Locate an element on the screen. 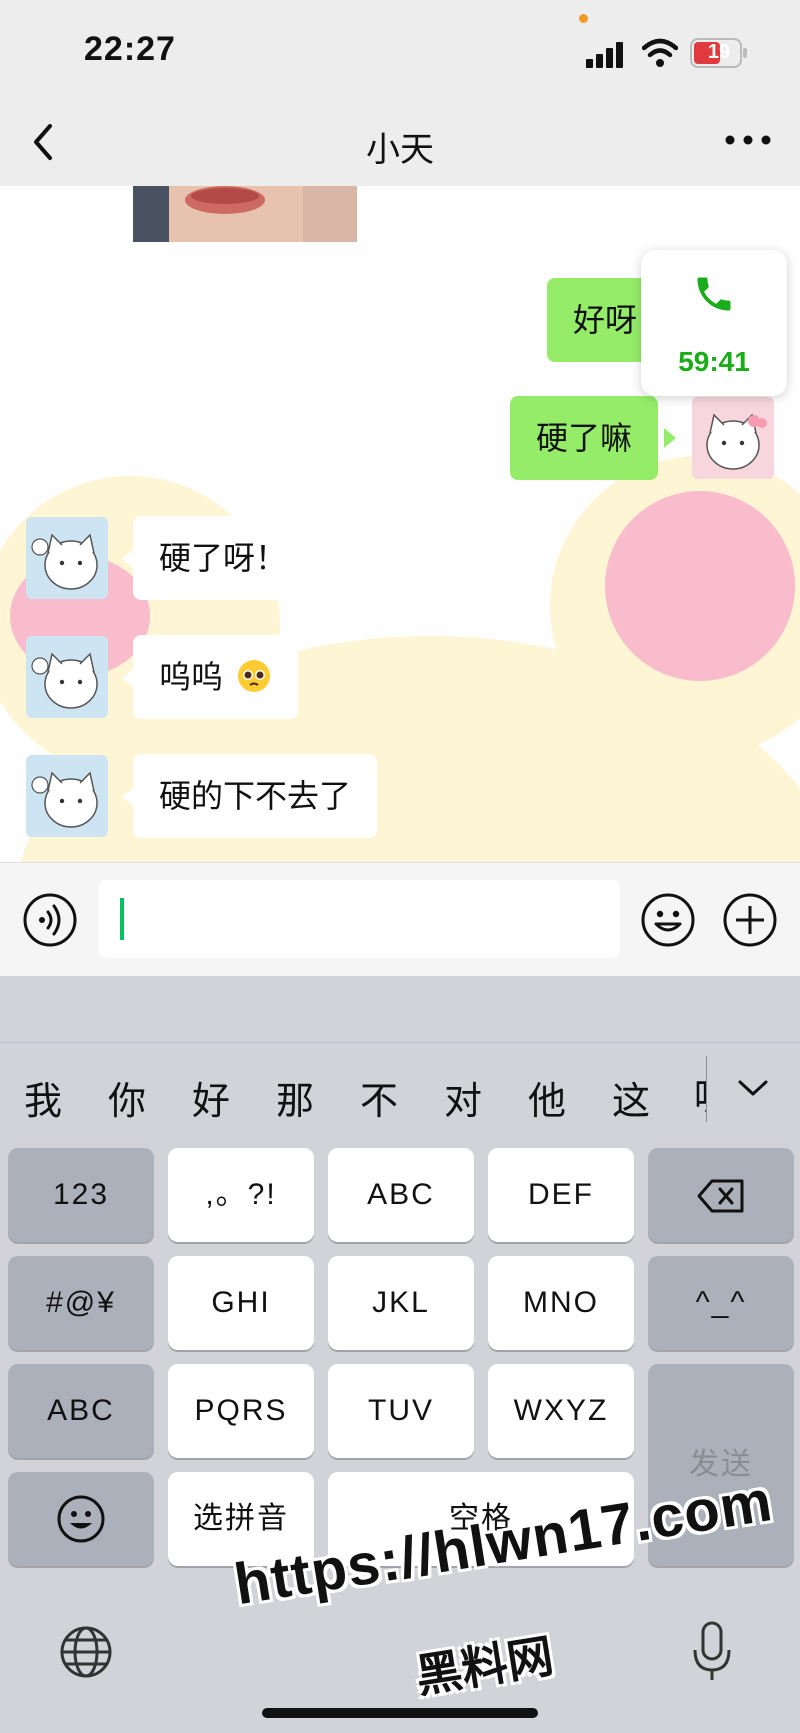 The height and width of the screenshot is (1733, 800). signal-icon is located at coordinates (604, 55).